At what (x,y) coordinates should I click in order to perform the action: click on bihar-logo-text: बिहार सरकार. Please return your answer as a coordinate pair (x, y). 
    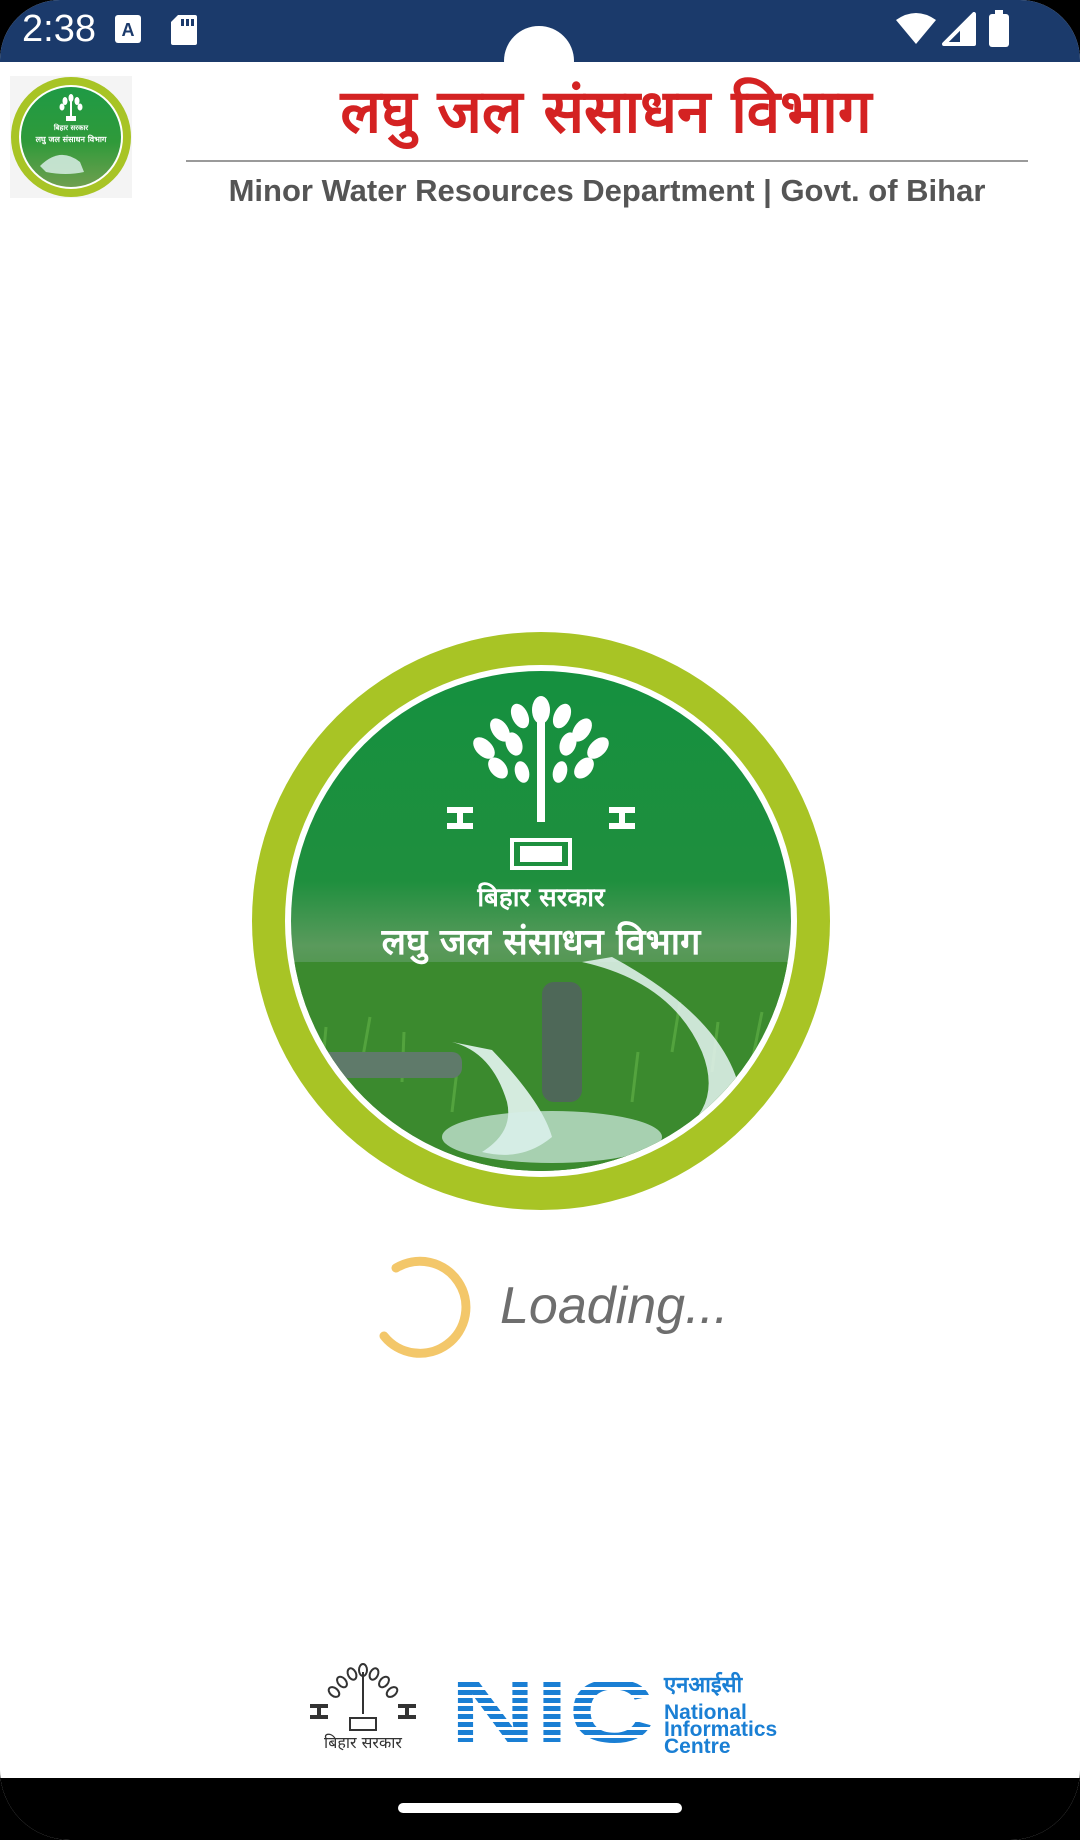
    Looking at the image, I should click on (363, 1742).